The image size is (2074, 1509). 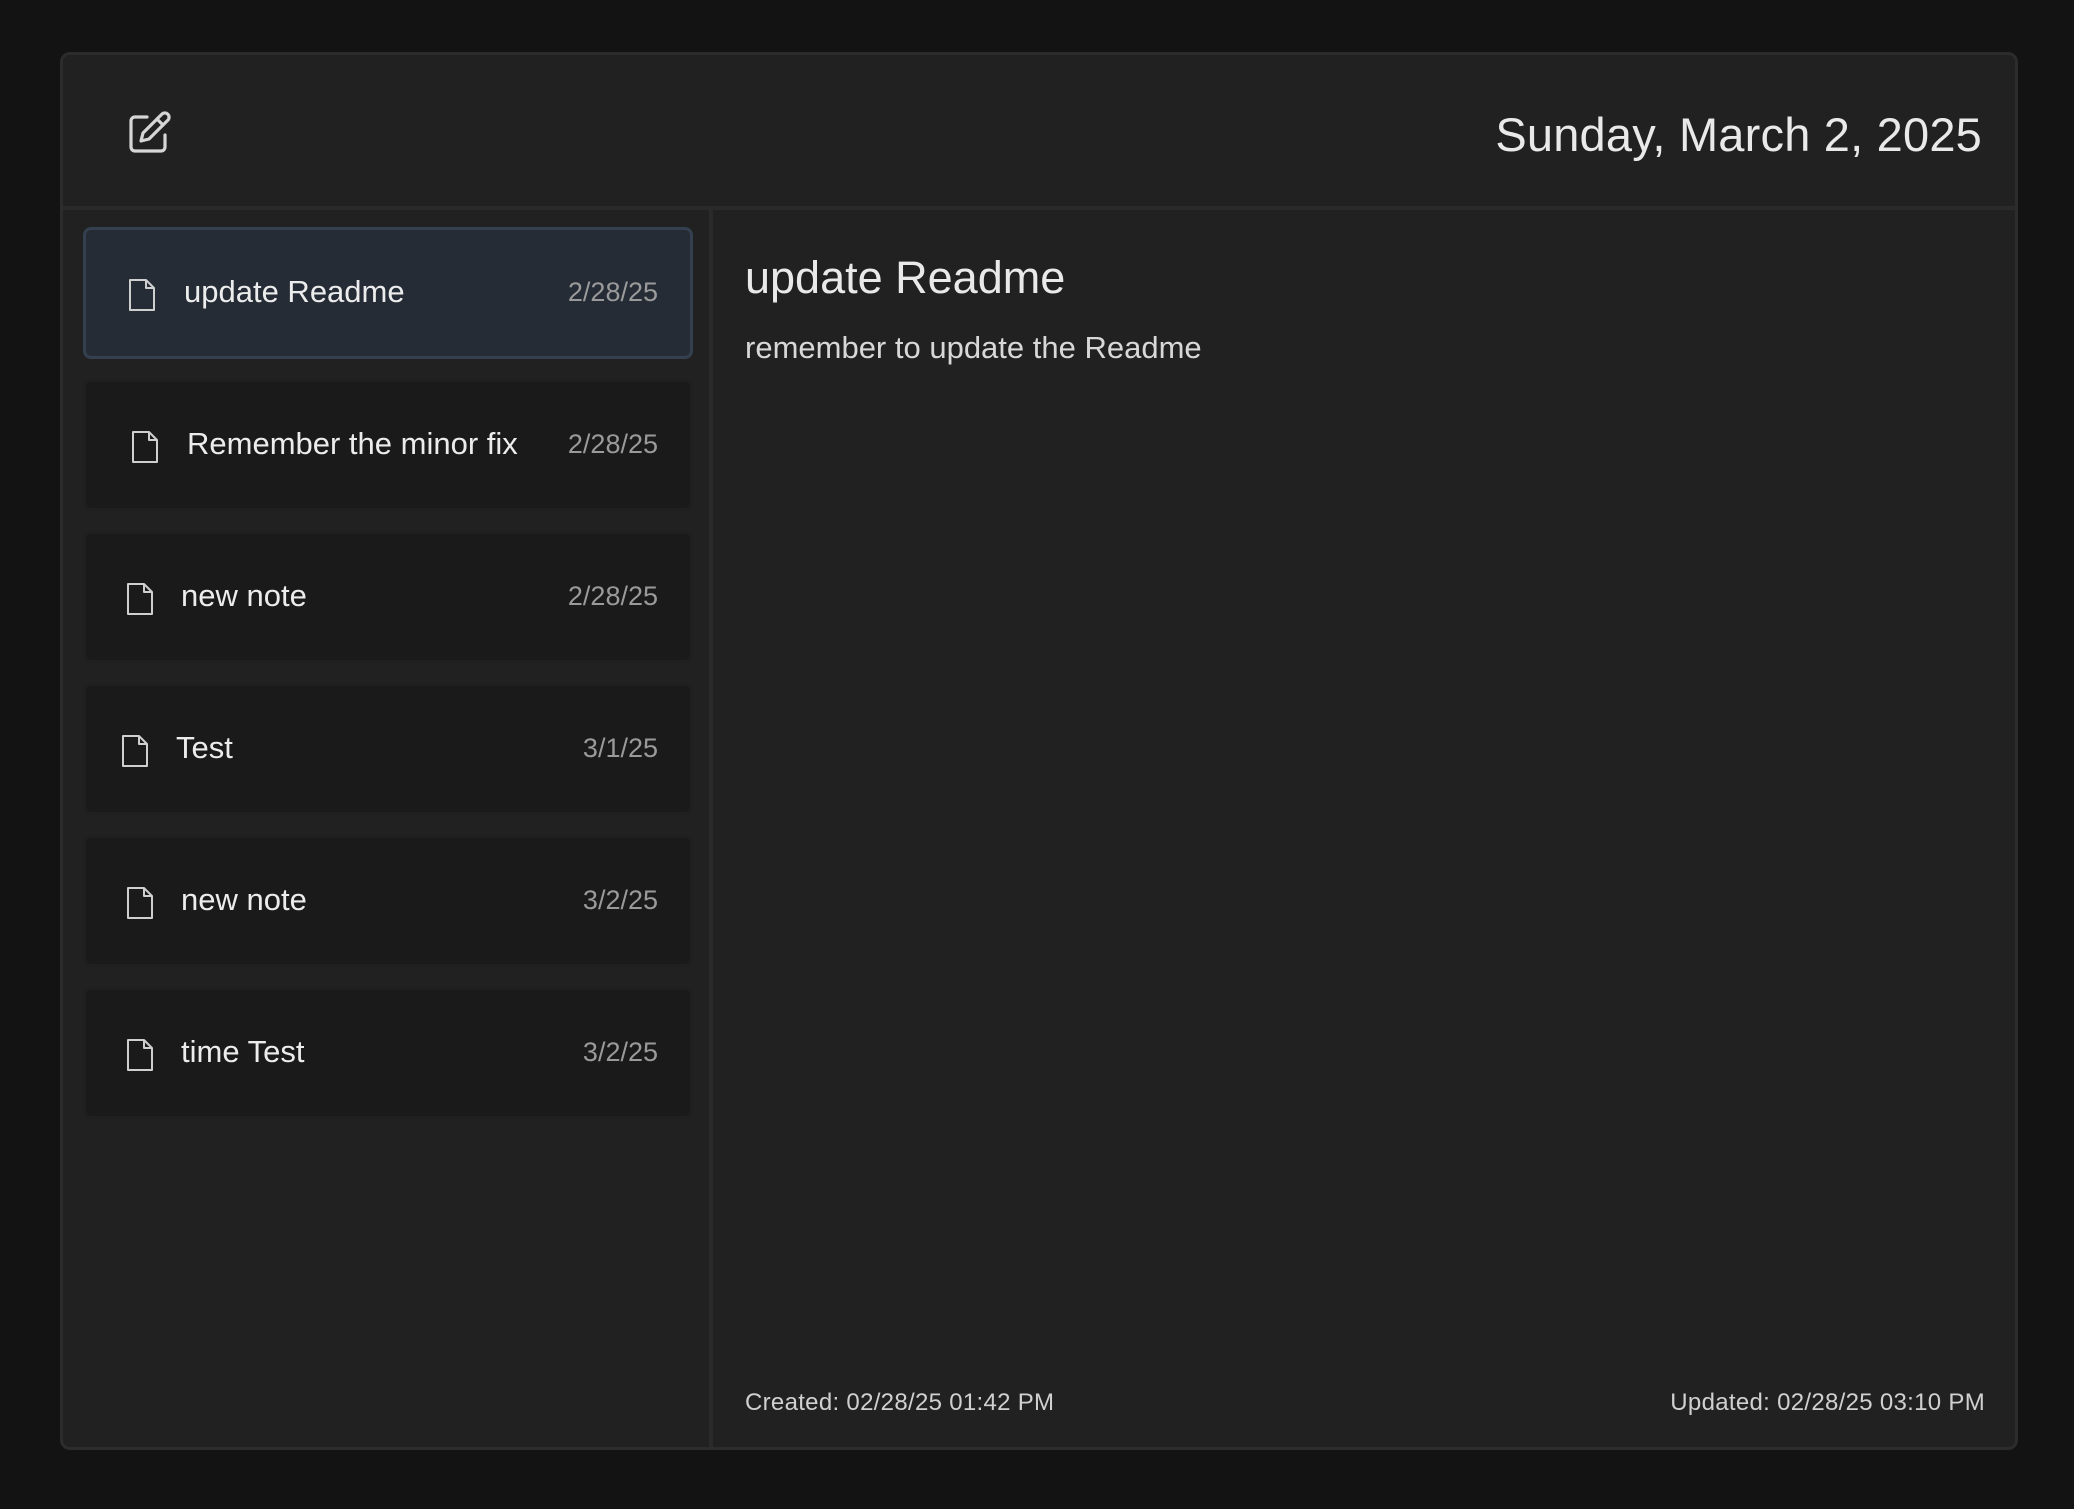 What do you see at coordinates (352, 443) in the screenshot?
I see `note-title: Remember the minor fix` at bounding box center [352, 443].